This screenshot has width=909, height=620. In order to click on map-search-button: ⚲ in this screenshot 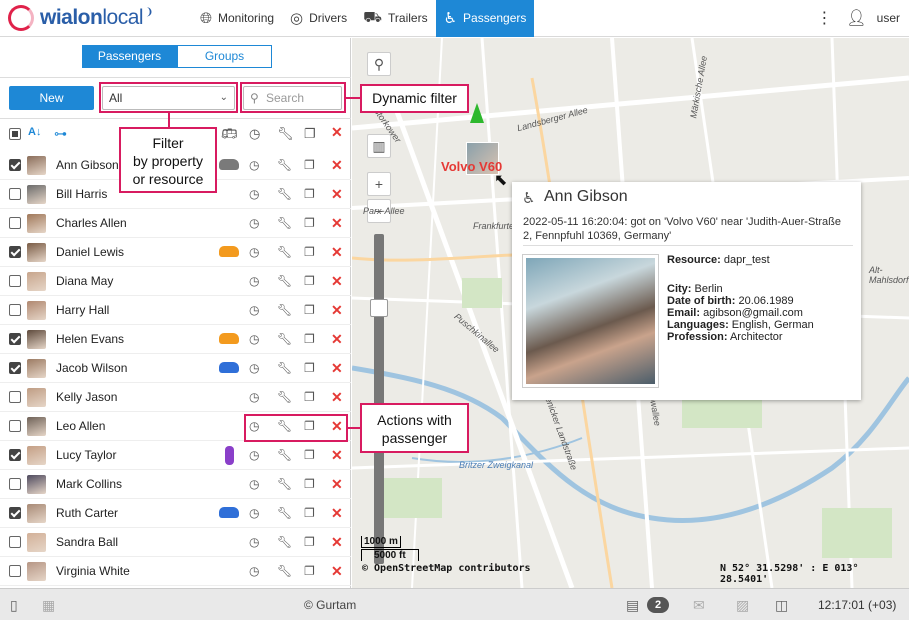, I will do `click(379, 64)`.